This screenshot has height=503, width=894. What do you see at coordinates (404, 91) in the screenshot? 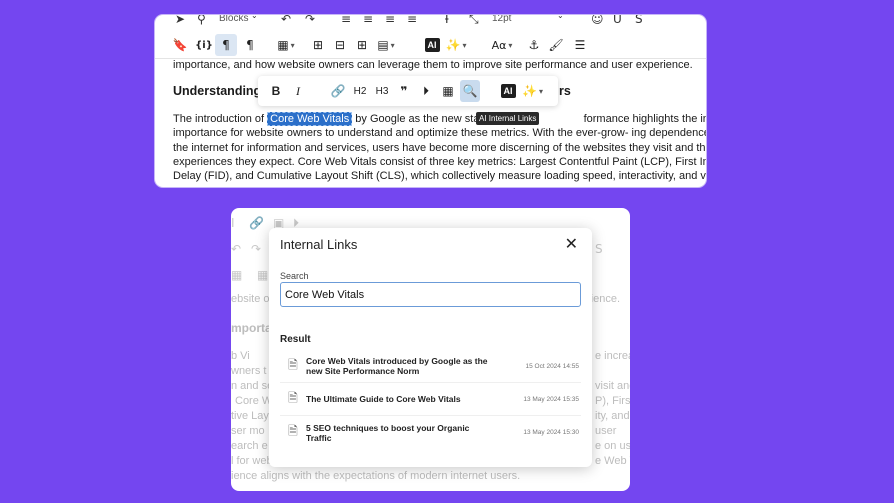
I see `quote-icon: ❞` at bounding box center [404, 91].